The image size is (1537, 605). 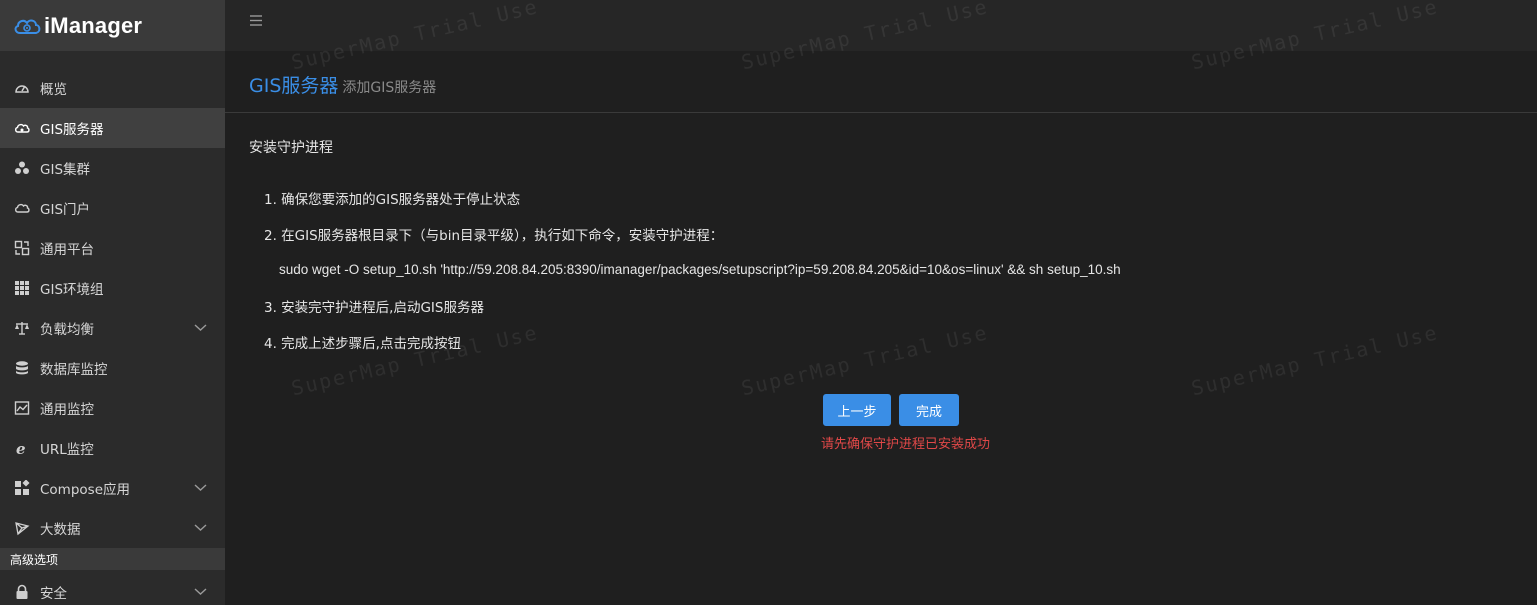 I want to click on prev-step-button: 上一步, so click(x=857, y=410).